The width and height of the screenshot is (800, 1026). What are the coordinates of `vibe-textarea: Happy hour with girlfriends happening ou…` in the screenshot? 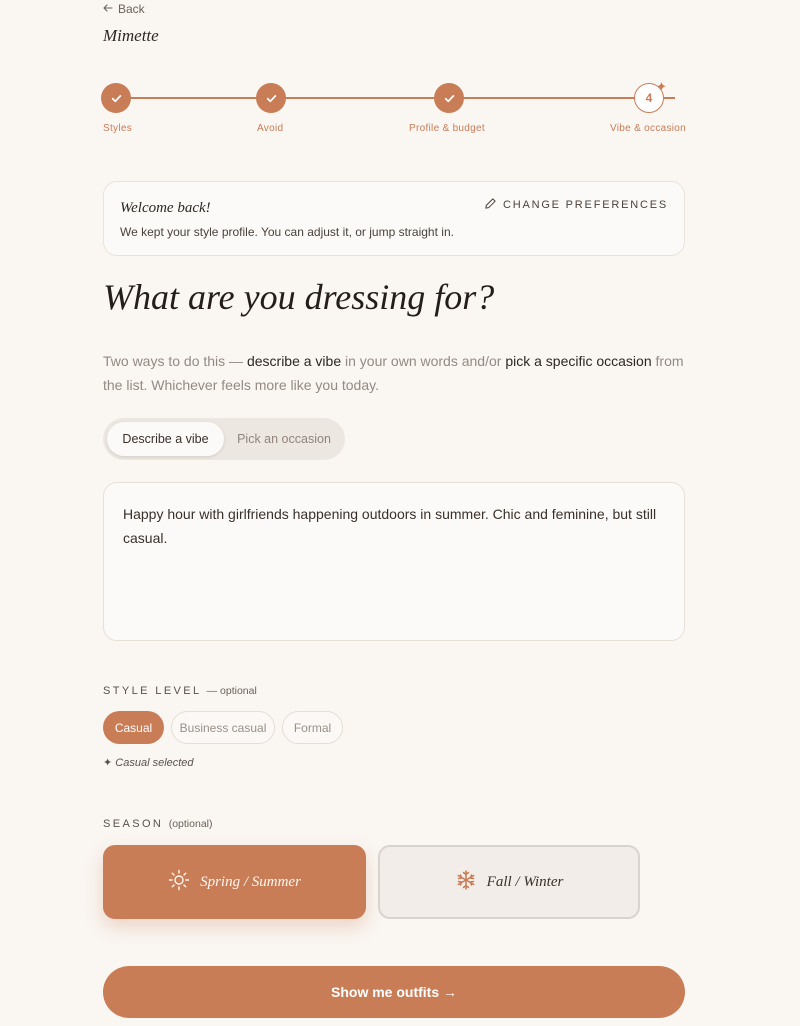 It's located at (394, 561).